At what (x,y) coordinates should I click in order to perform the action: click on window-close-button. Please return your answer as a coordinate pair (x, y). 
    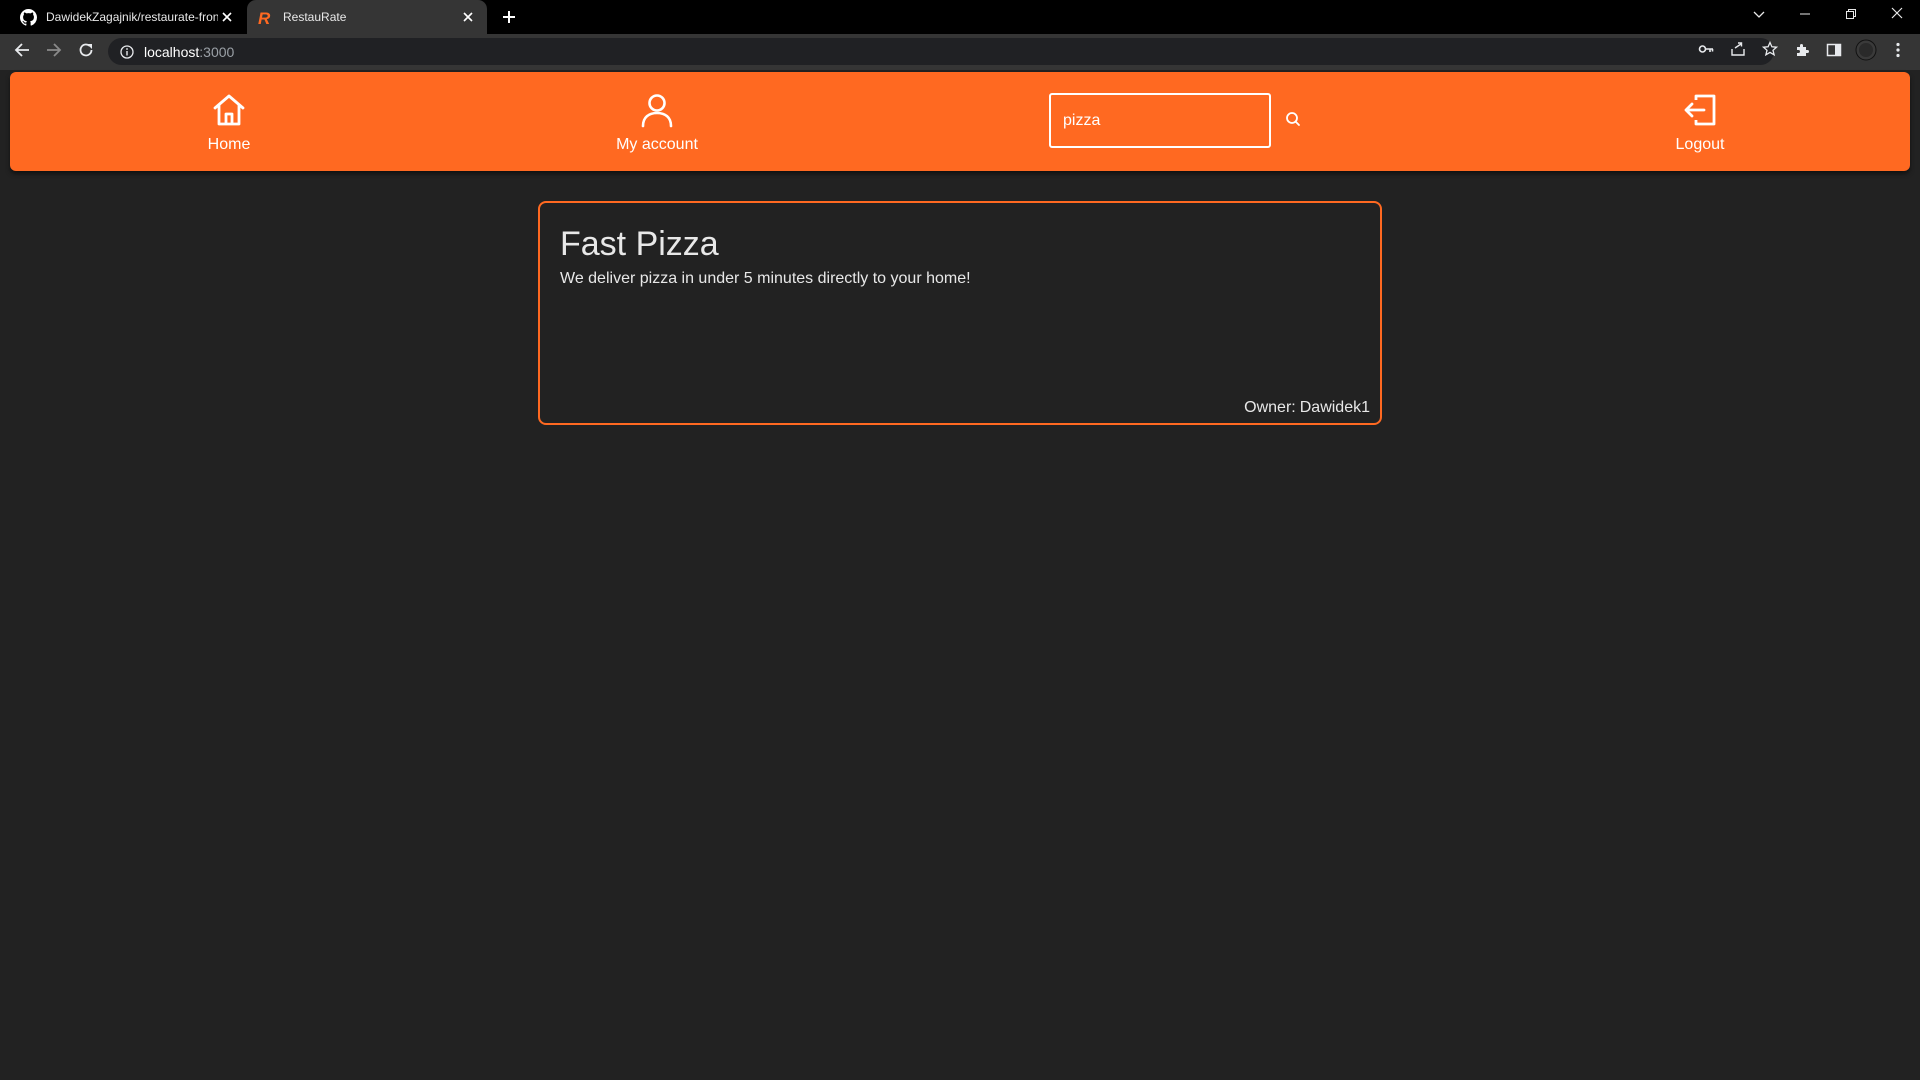
    Looking at the image, I should click on (1897, 15).